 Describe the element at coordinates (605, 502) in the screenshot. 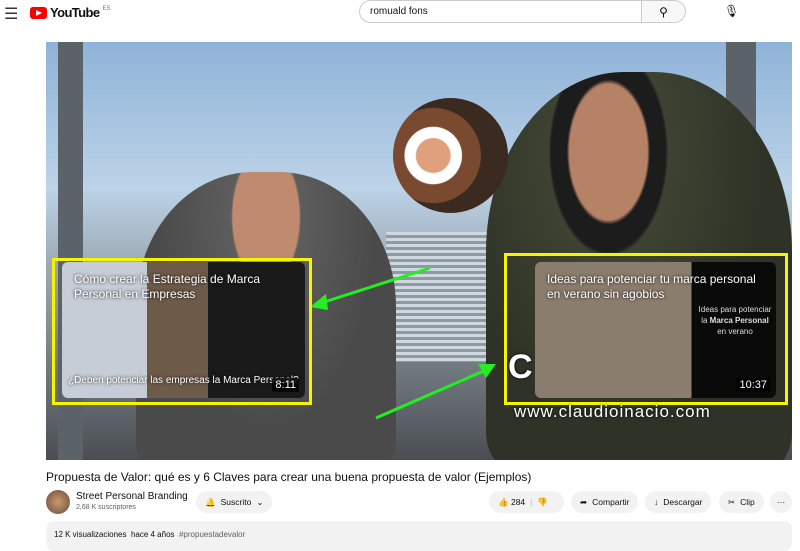

I see `share-button: ➦ Compartir` at that location.